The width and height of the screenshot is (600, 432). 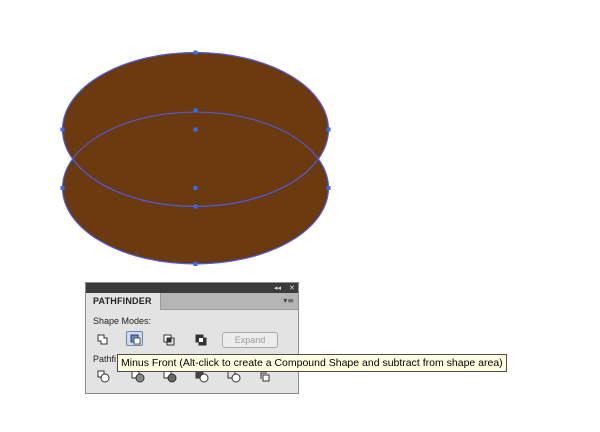 I want to click on expand-button: Expand, so click(x=250, y=340).